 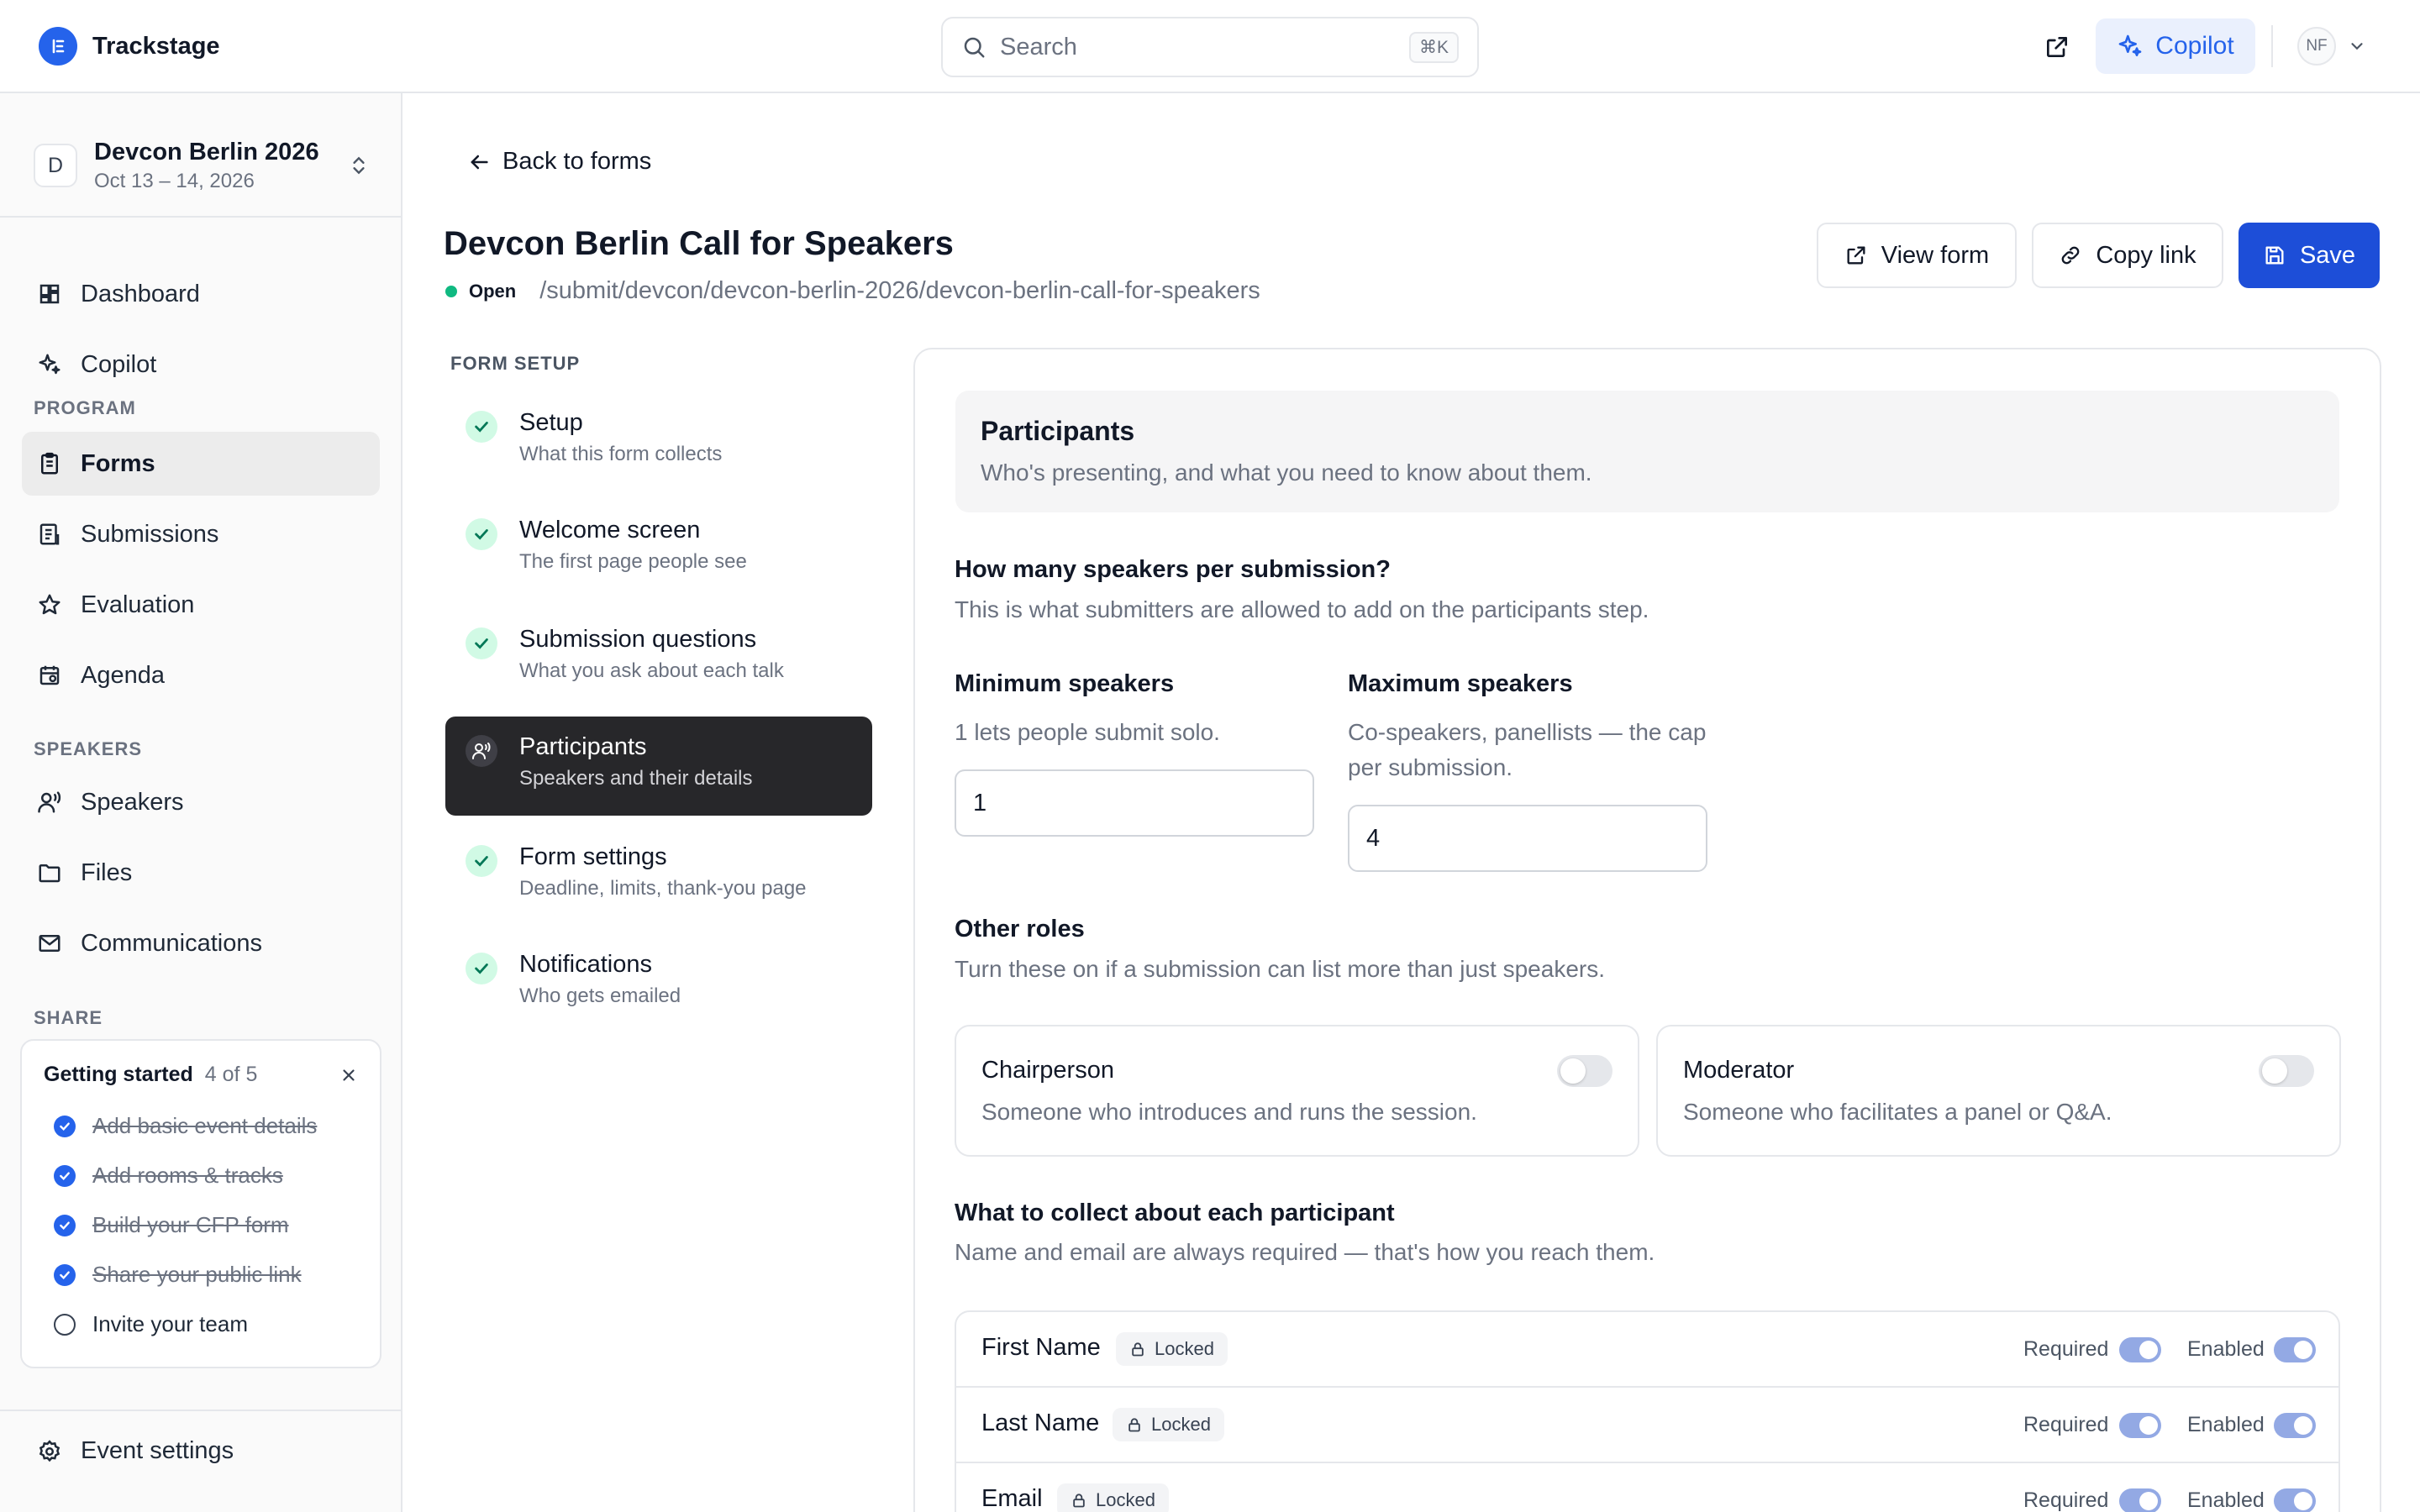 I want to click on event-dates: Oct 13 – 14, 2026, so click(x=174, y=180).